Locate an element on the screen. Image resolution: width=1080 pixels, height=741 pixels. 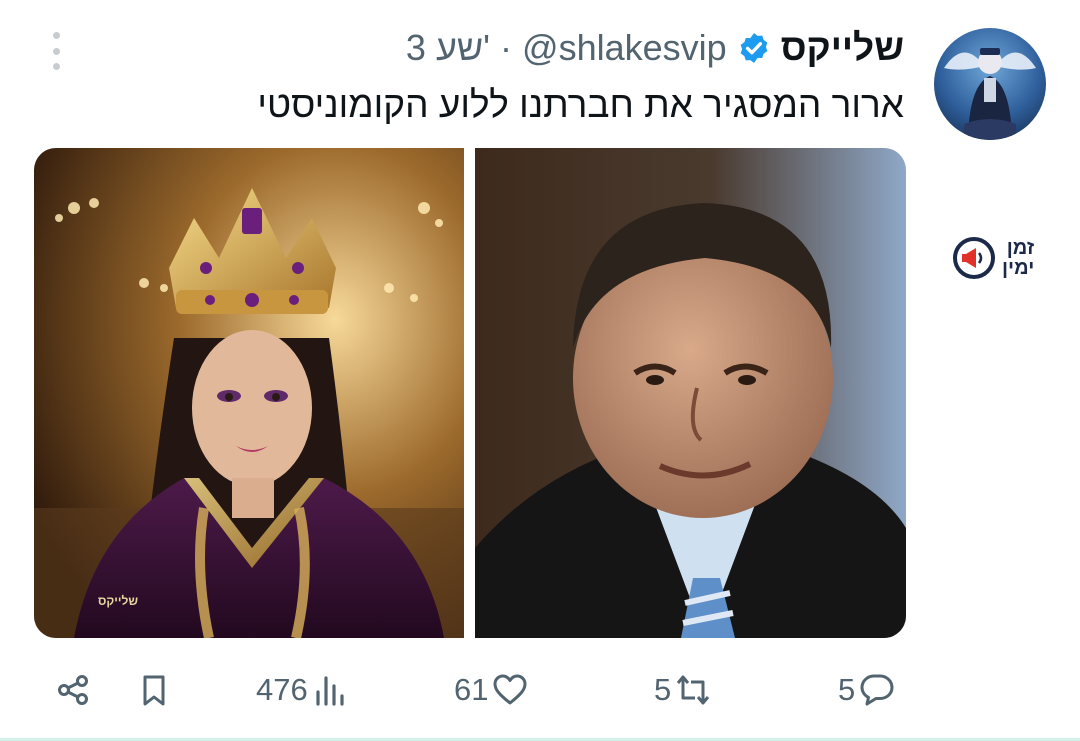
verified-badge-icon is located at coordinates (754, 48).